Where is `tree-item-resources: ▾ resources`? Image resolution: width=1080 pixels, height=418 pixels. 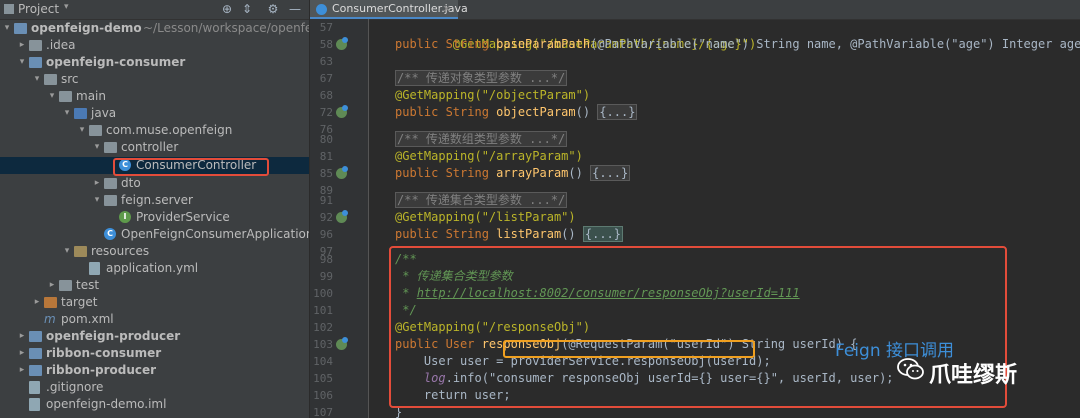 tree-item-resources: ▾ resources is located at coordinates (154, 251).